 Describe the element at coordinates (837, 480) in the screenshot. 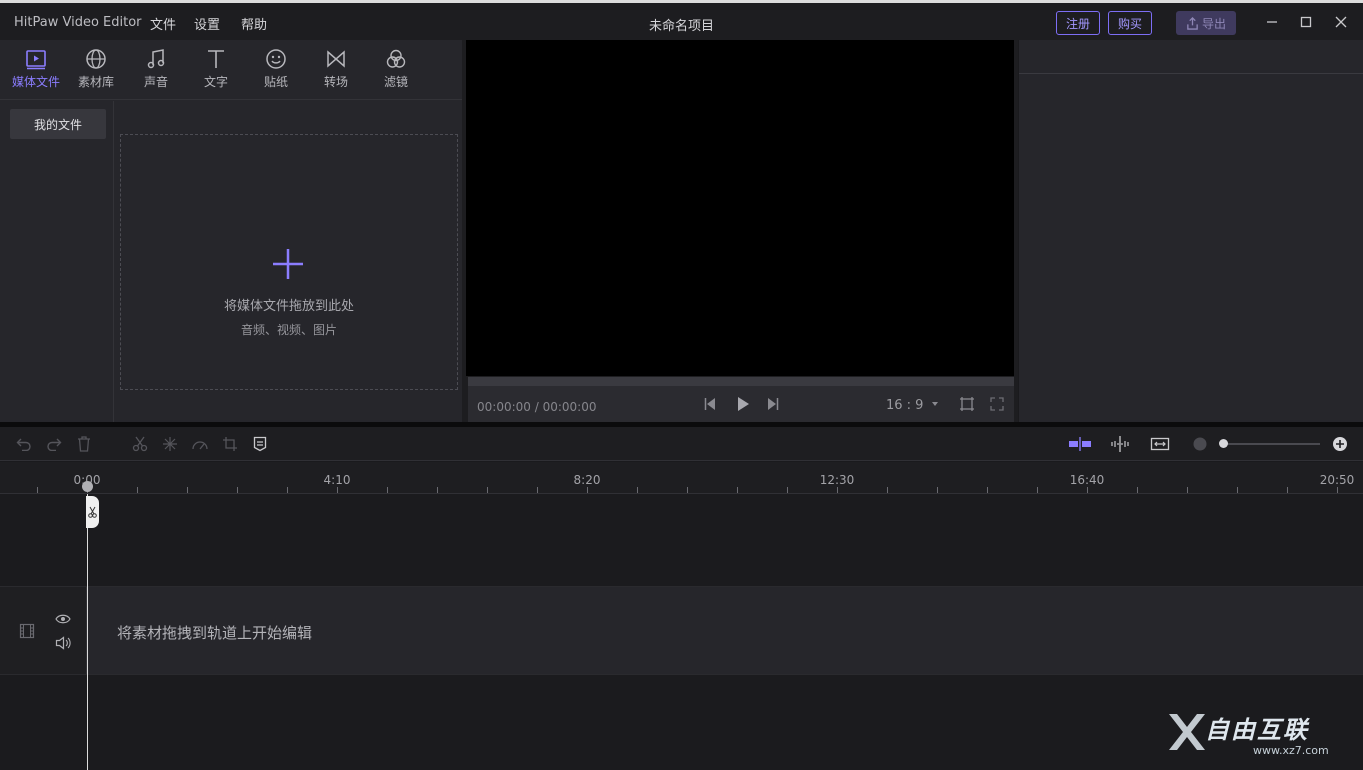

I see `ruler-label: 12:30` at that location.